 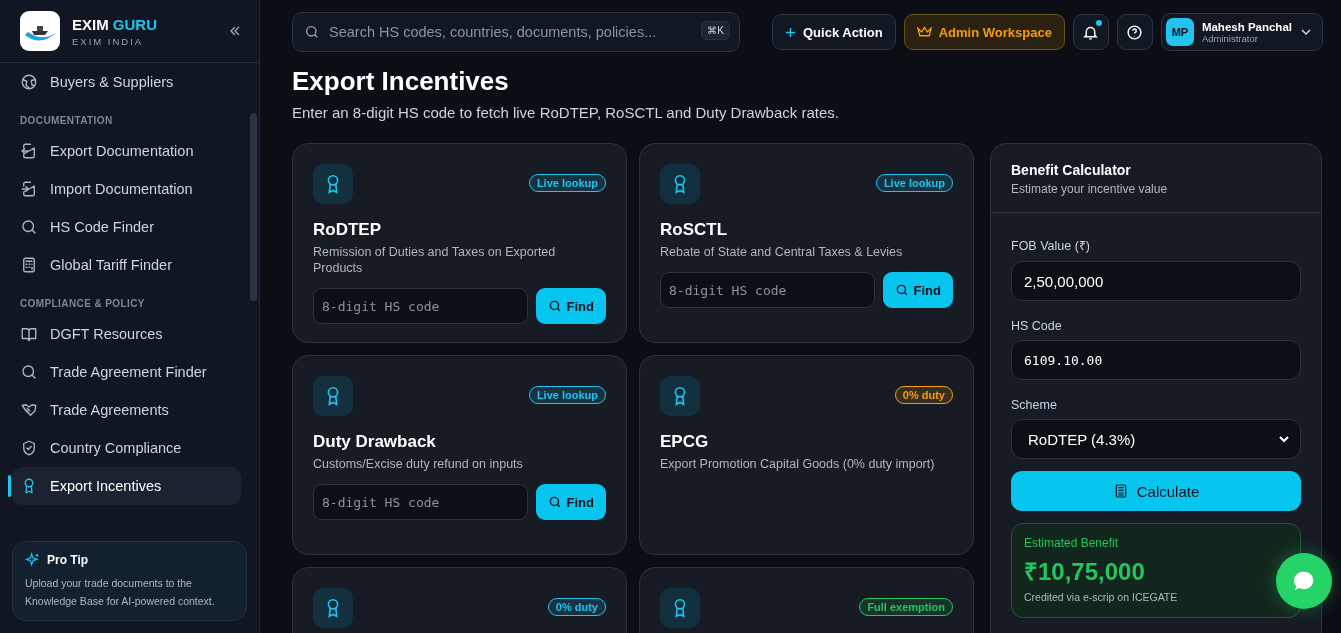 What do you see at coordinates (33, 560) in the screenshot?
I see `sparkle-icon` at bounding box center [33, 560].